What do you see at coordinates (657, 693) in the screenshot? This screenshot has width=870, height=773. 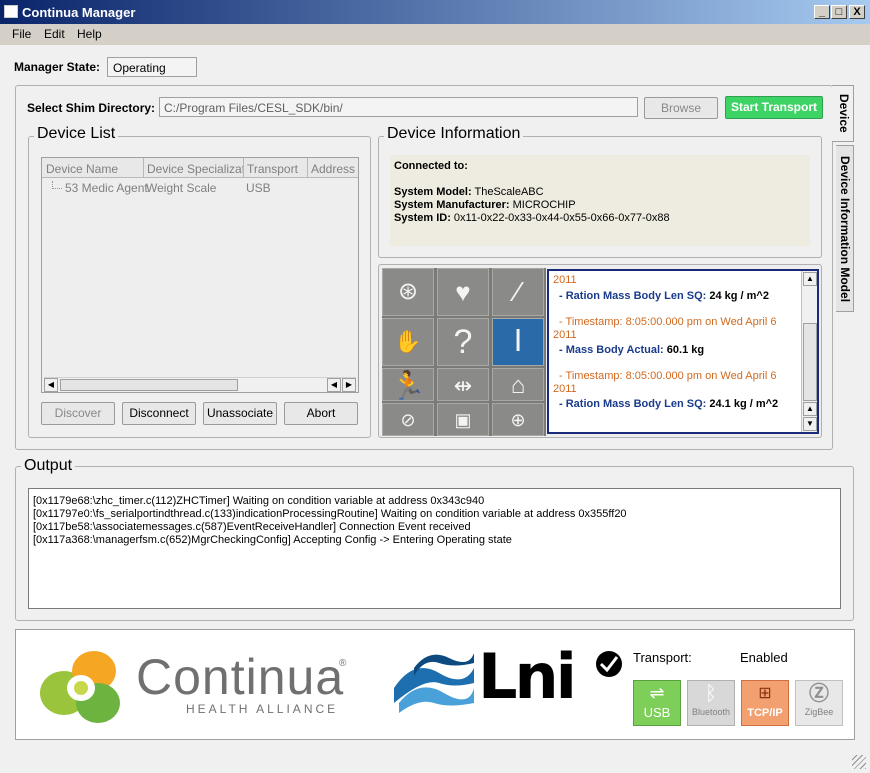 I see `usb-icon: ⇌` at bounding box center [657, 693].